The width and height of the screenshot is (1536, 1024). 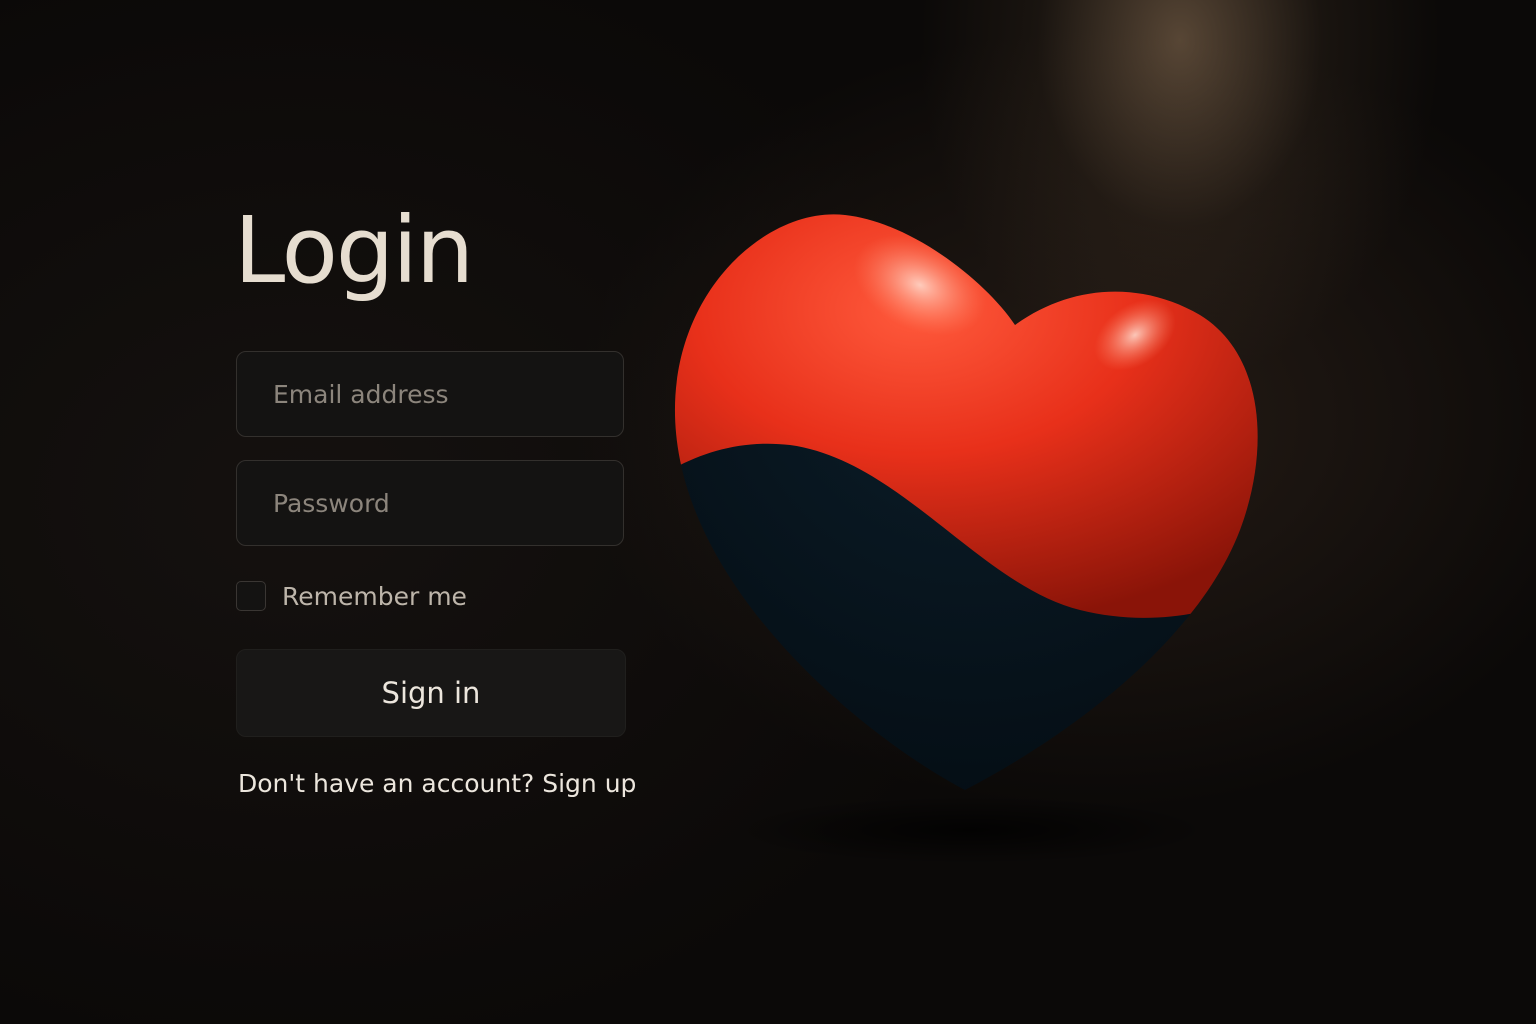 I want to click on signup-prompt: Don't have an account? Sign up, so click(x=437, y=783).